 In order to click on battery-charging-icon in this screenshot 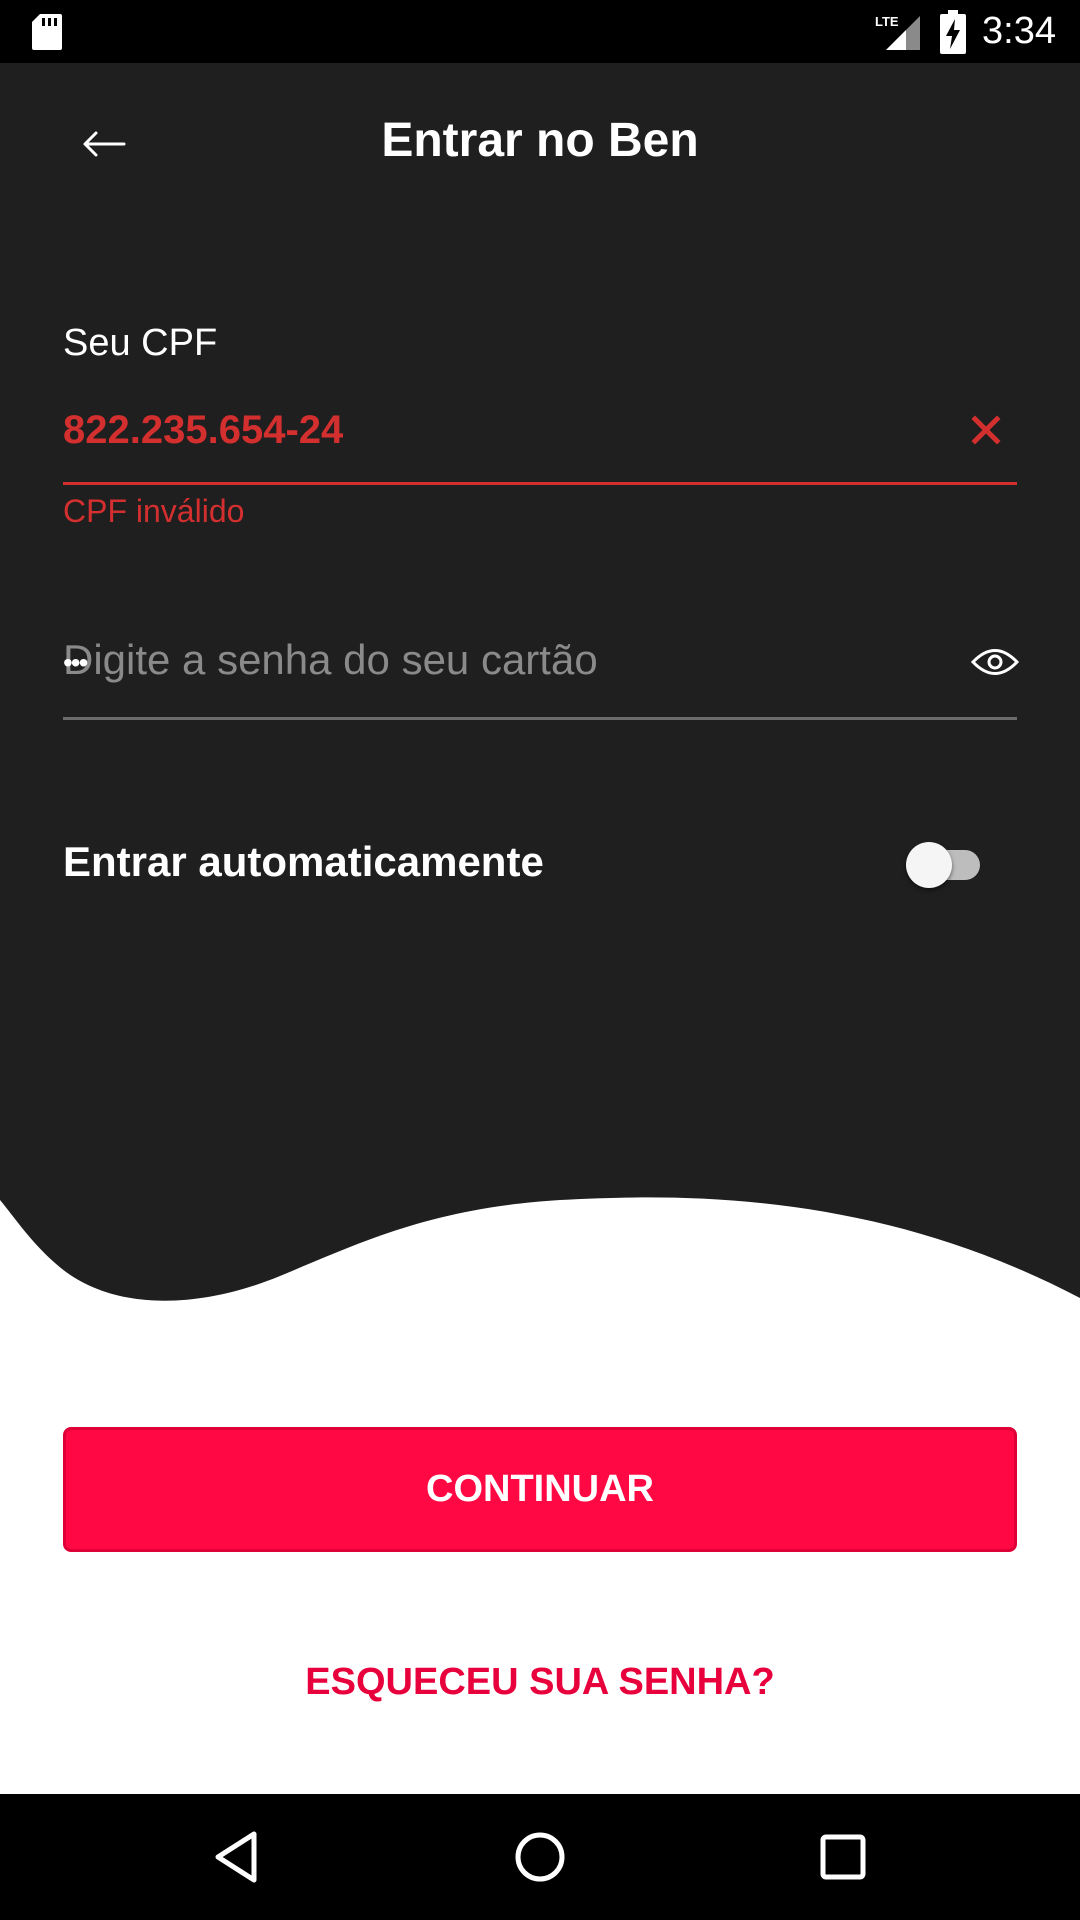, I will do `click(953, 32)`.